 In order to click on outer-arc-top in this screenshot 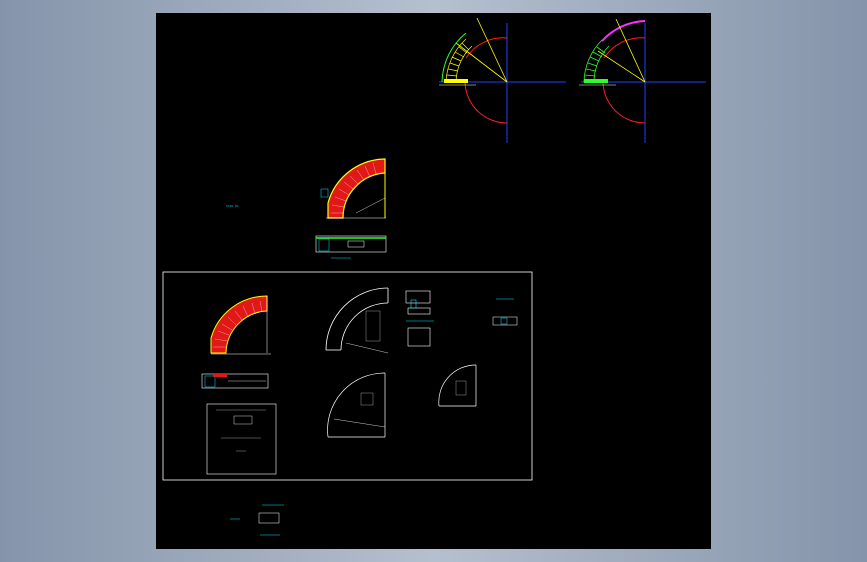, I will do `click(624, 48)`.